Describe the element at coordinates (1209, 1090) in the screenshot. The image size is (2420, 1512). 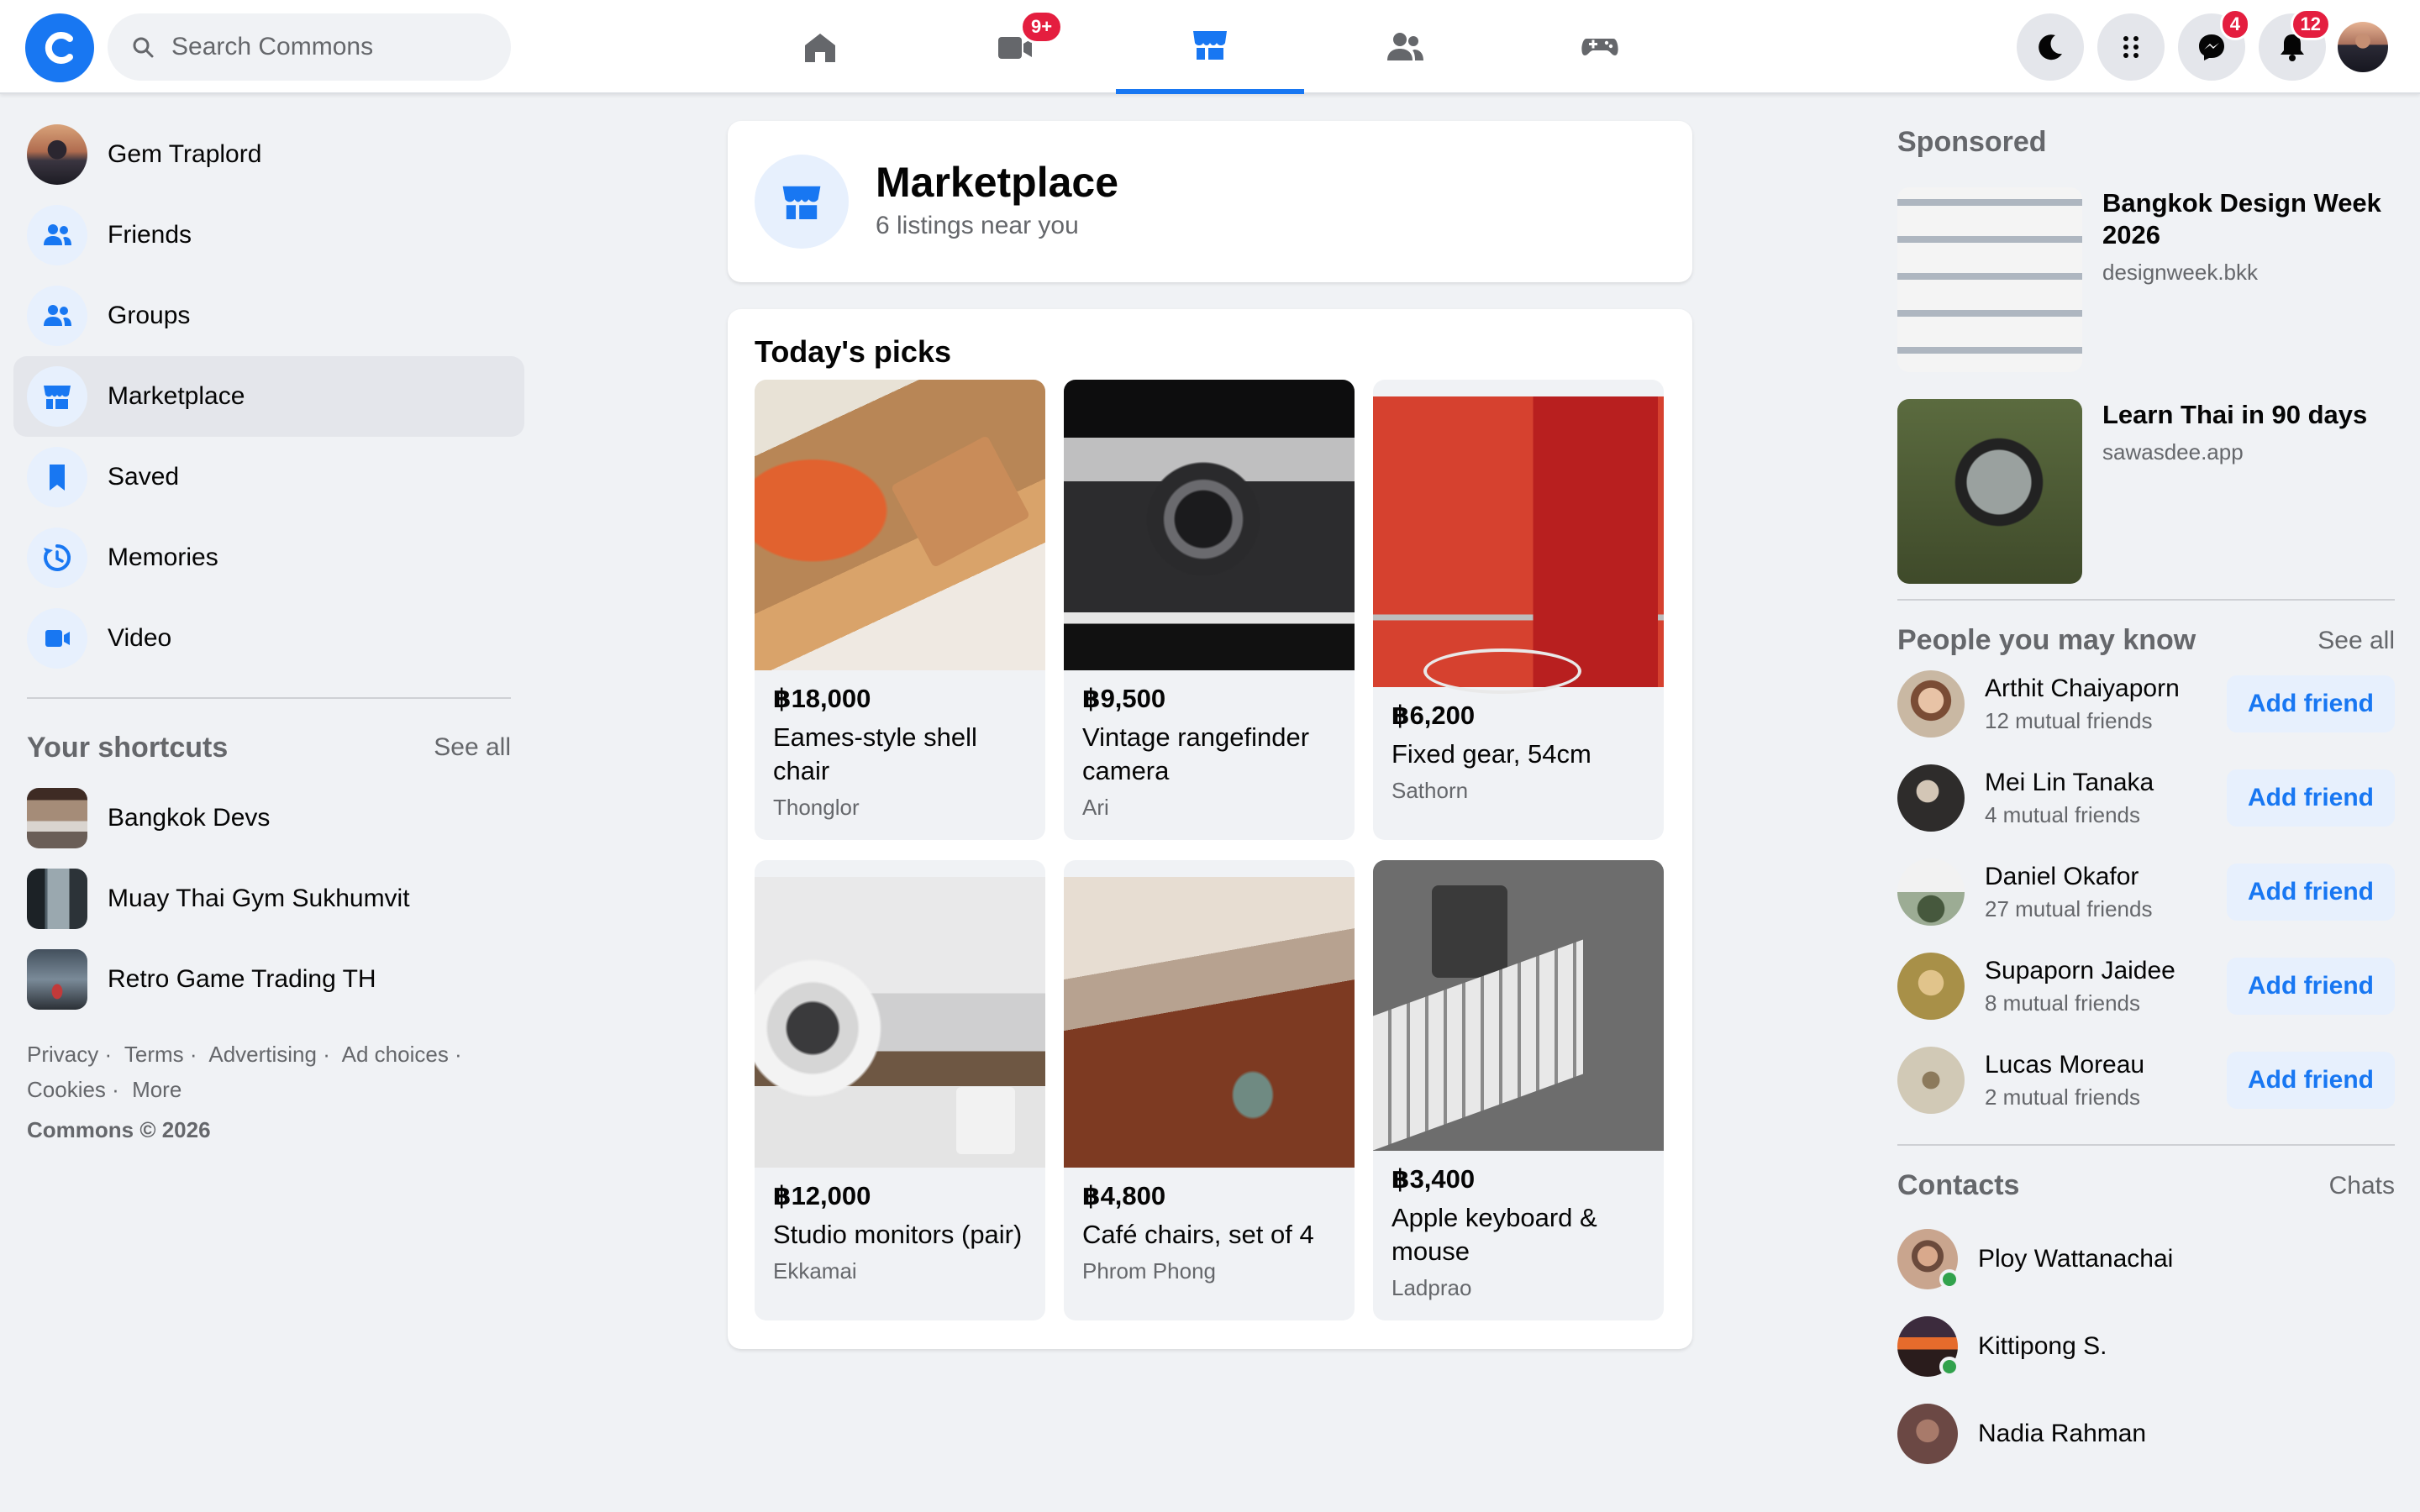
I see `listing-card: ฿4,800 Café chairs, set of 4 Phrom Phong` at that location.